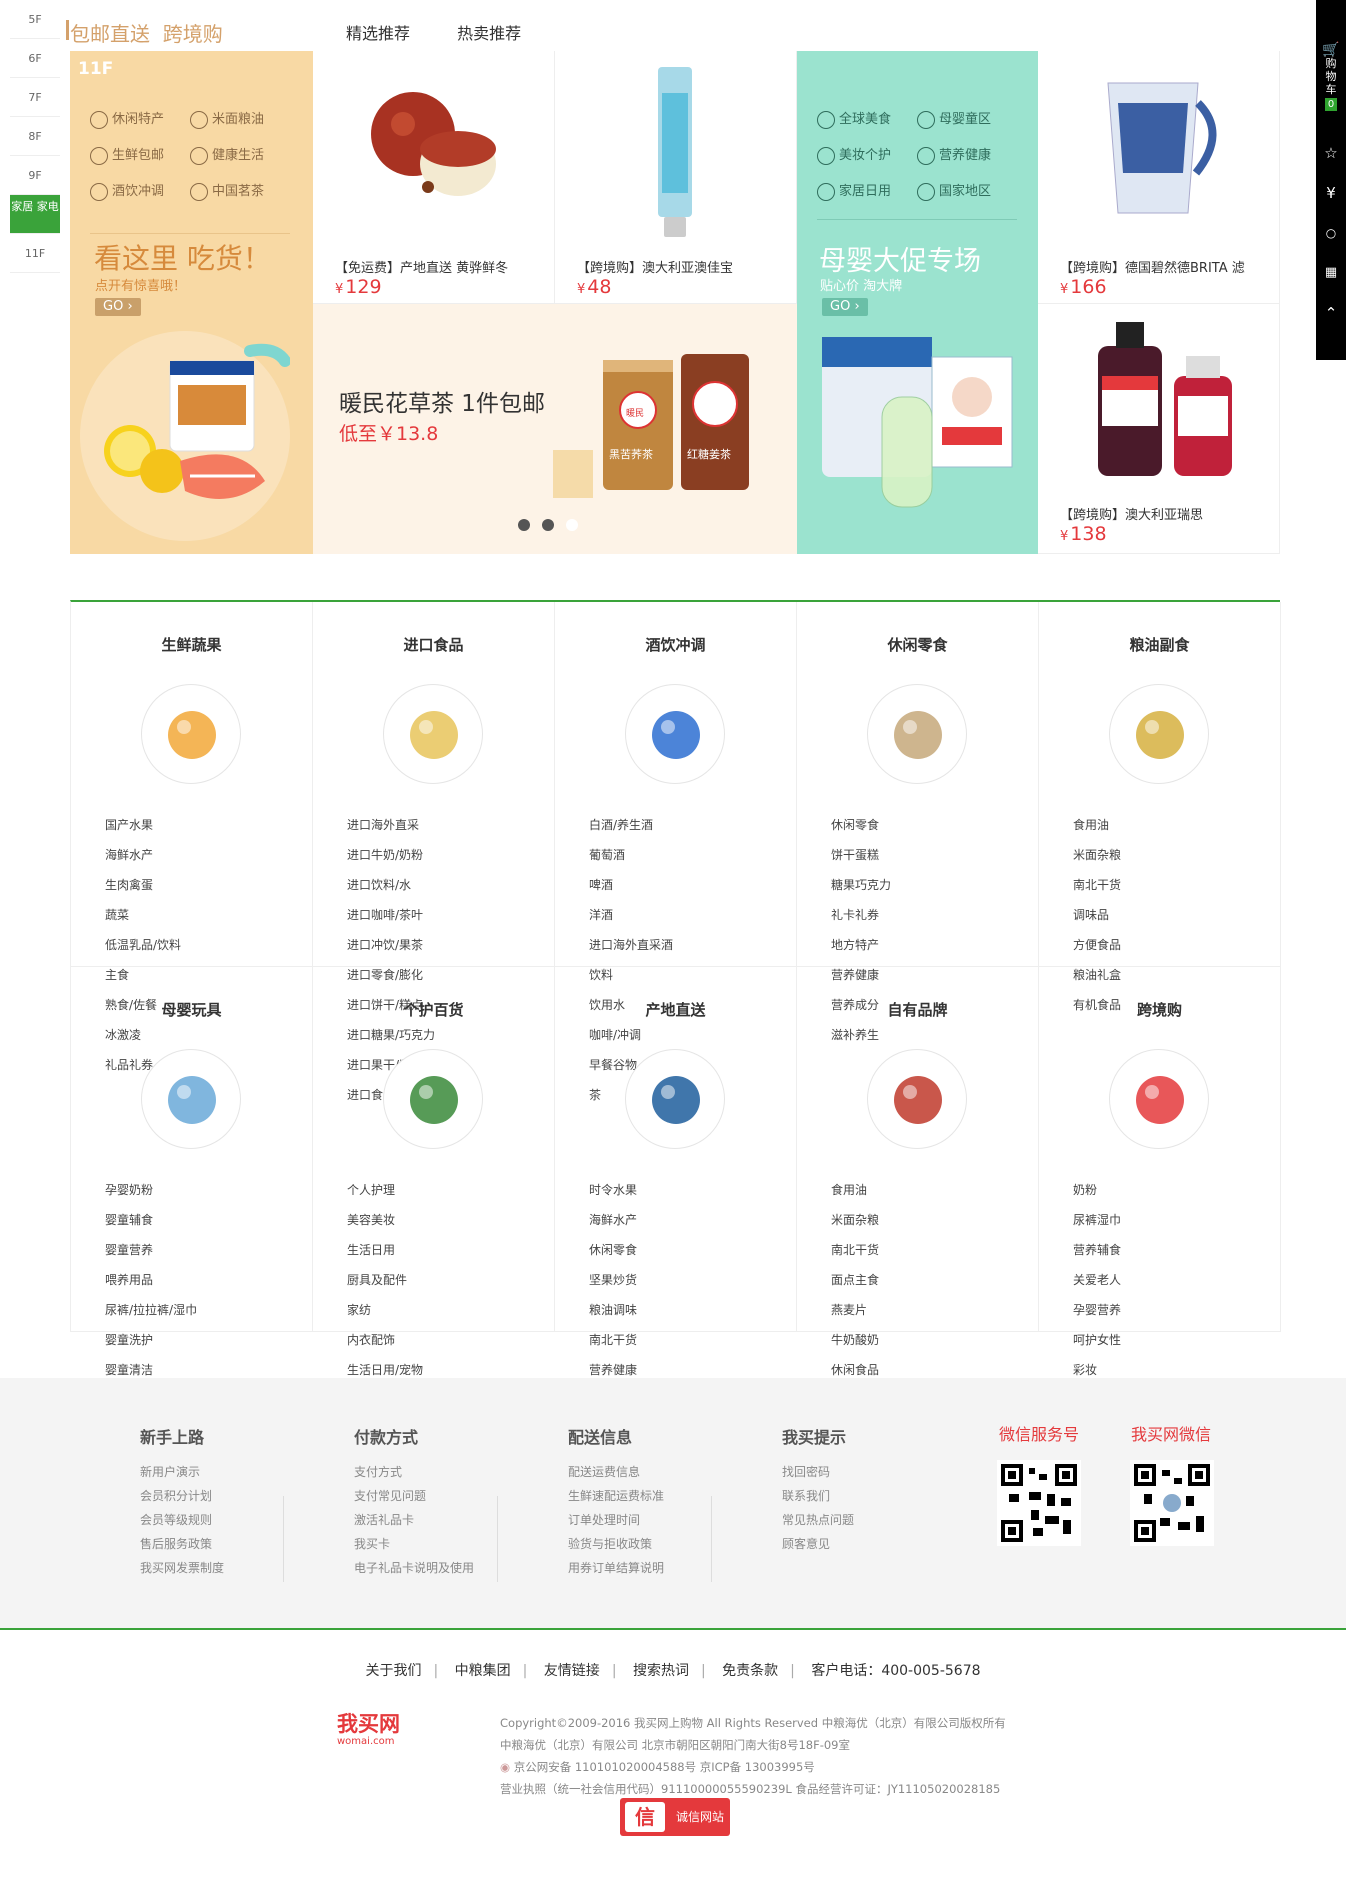 This screenshot has width=1346, height=1878. What do you see at coordinates (378, 37) in the screenshot?
I see `tab-featured: 精选推荐` at bounding box center [378, 37].